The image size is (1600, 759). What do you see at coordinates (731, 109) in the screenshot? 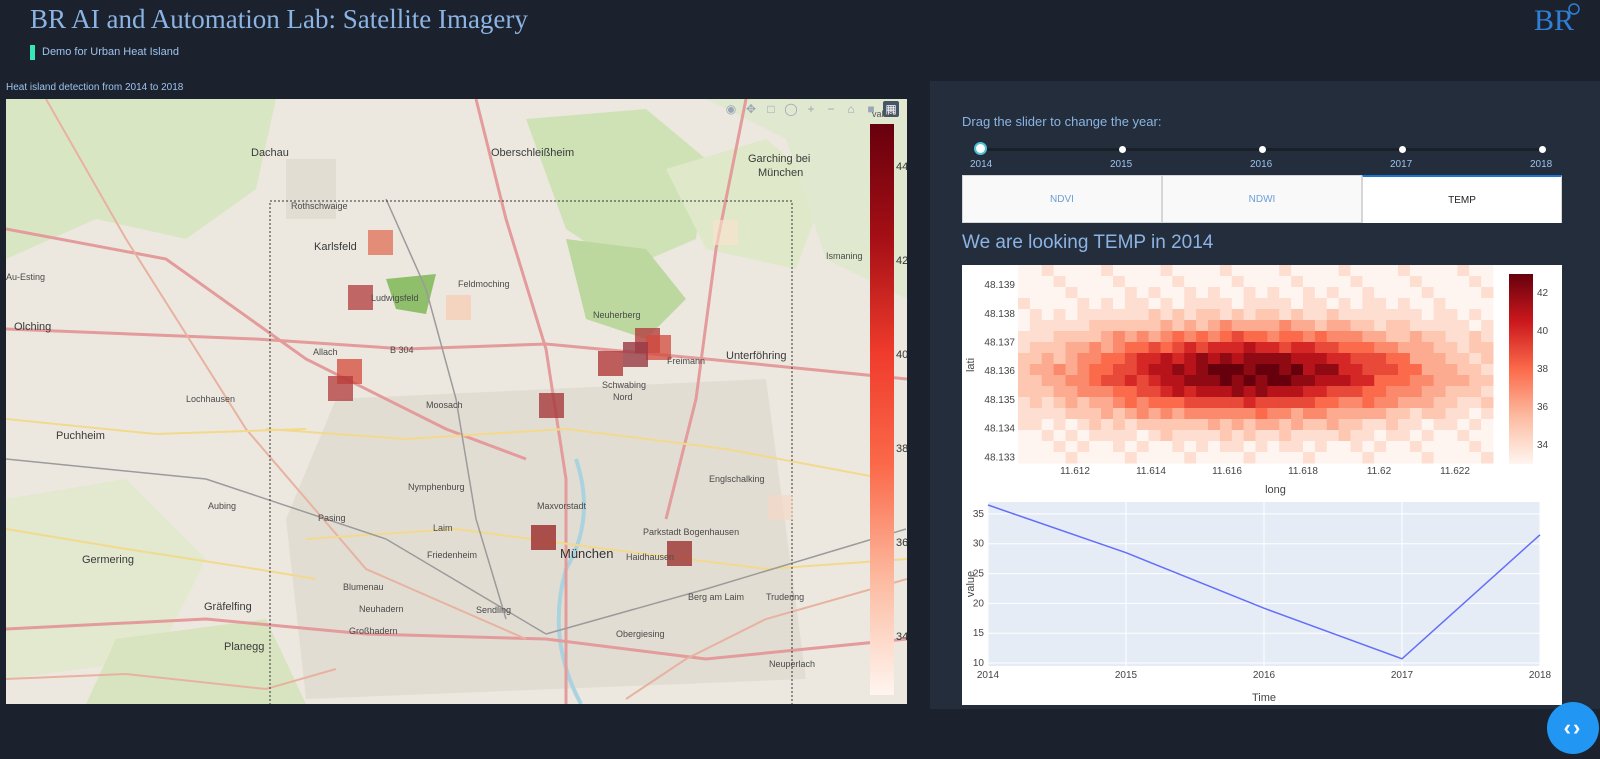
I see `camera-icon: ◉` at bounding box center [731, 109].